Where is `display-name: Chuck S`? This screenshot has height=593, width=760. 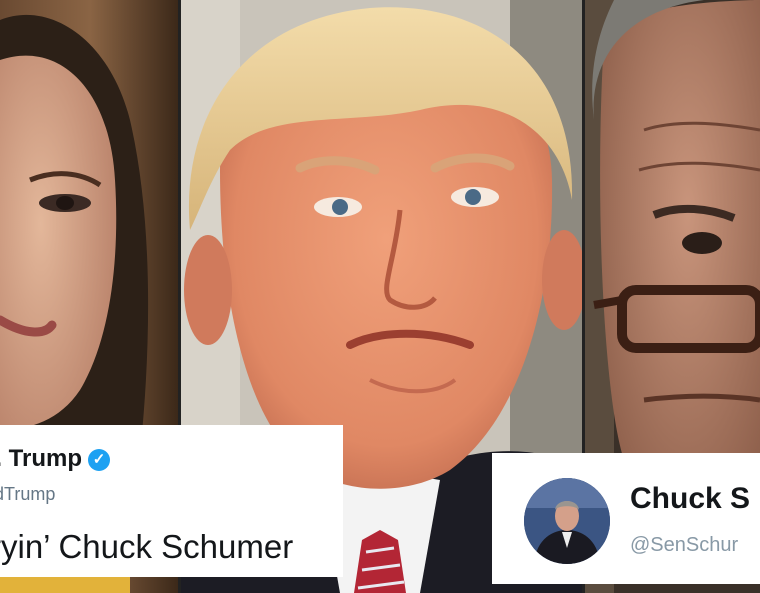 display-name: Chuck S is located at coordinates (690, 498).